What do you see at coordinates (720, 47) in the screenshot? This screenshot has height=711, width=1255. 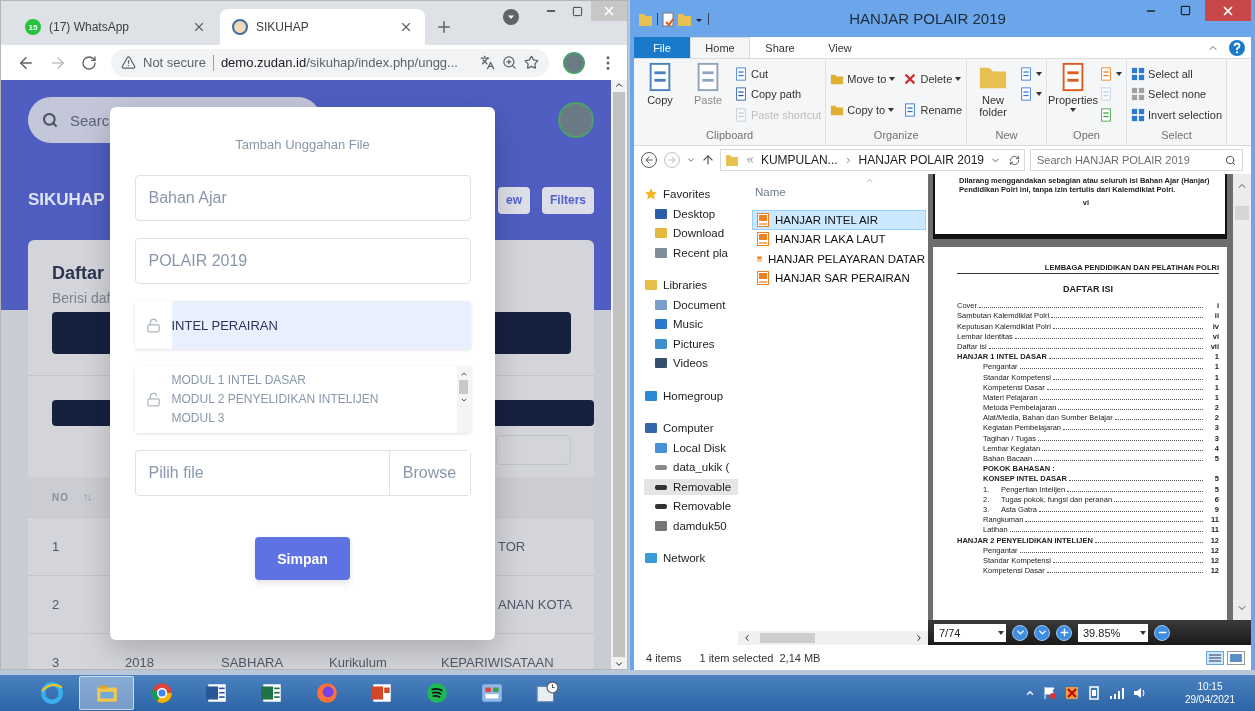 I see `ribbon-tab: Home` at bounding box center [720, 47].